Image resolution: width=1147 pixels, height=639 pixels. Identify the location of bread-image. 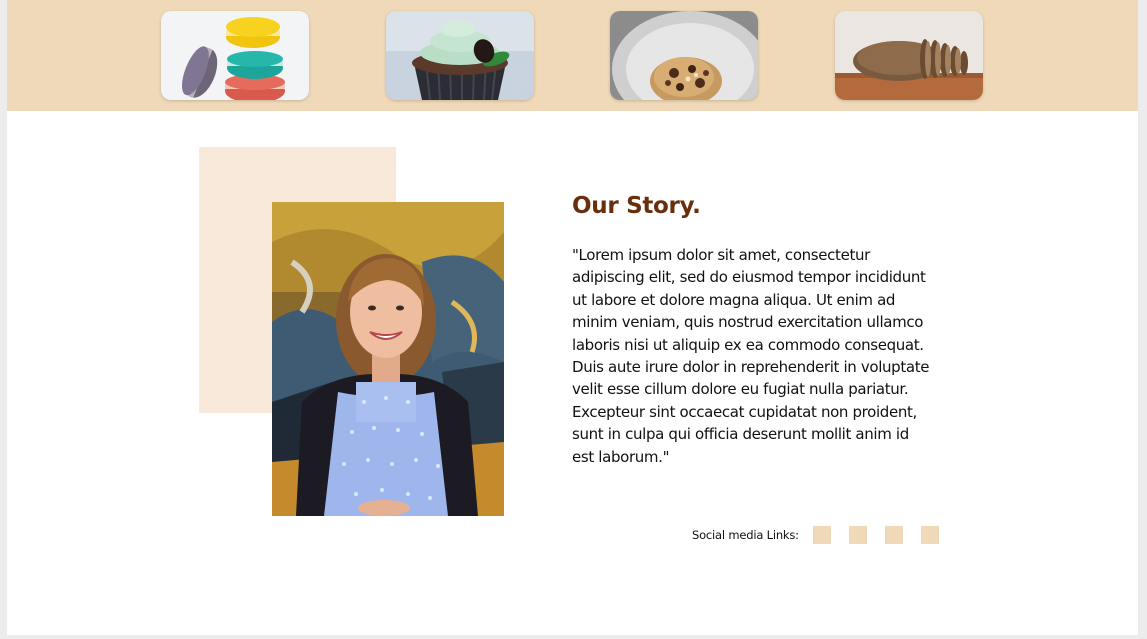
(909, 55).